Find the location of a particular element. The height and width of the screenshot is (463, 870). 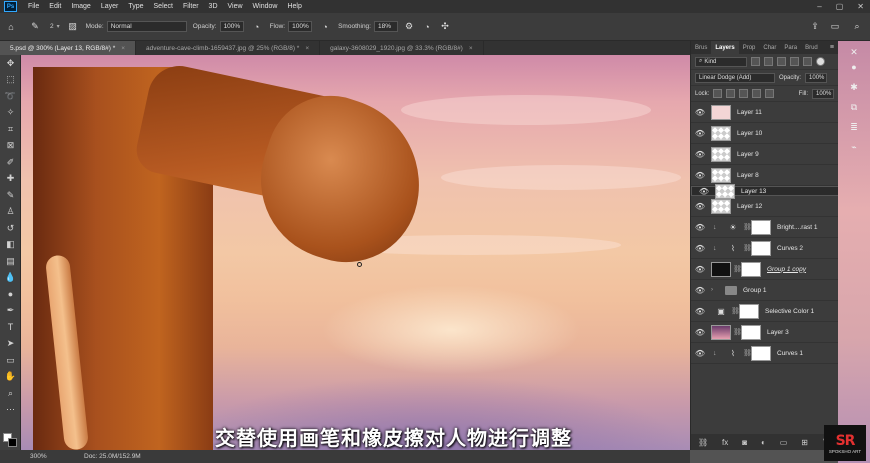

layer-row: 👁 ▣ ⛓ Selective Color 1 is located at coordinates (765, 311).